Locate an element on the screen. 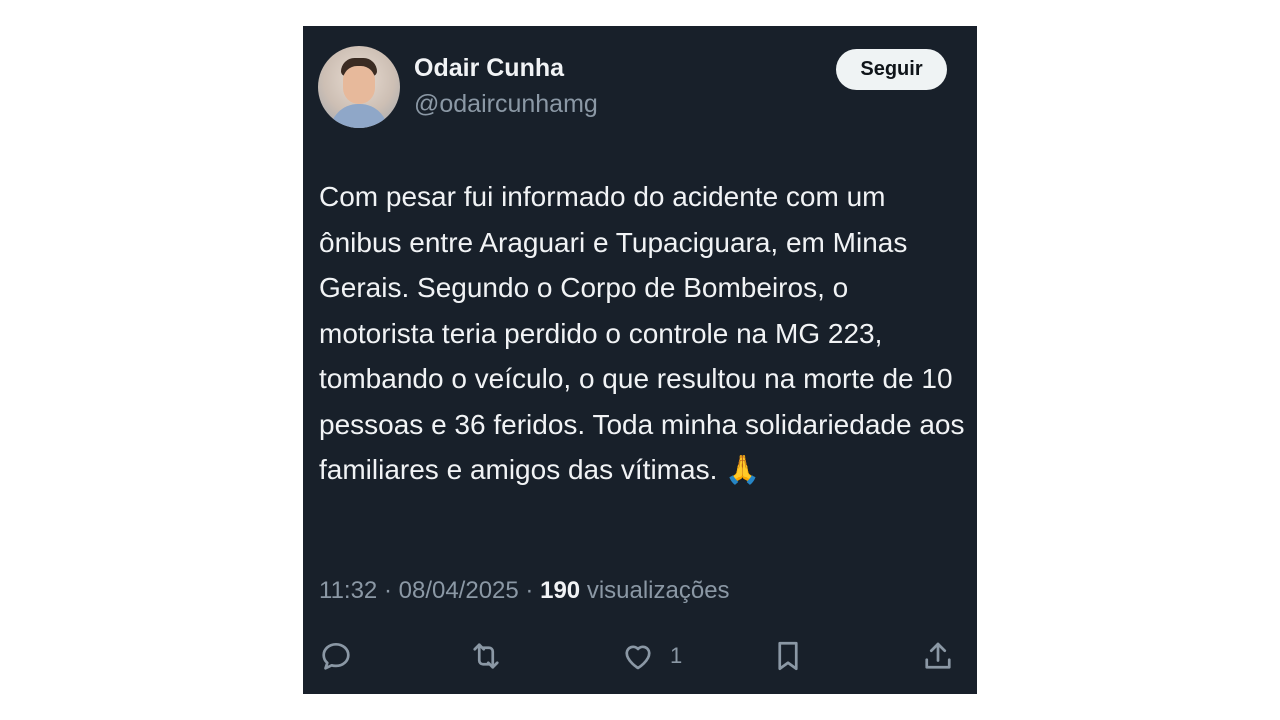 This screenshot has height=720, width=1280. share-button is located at coordinates (938, 656).